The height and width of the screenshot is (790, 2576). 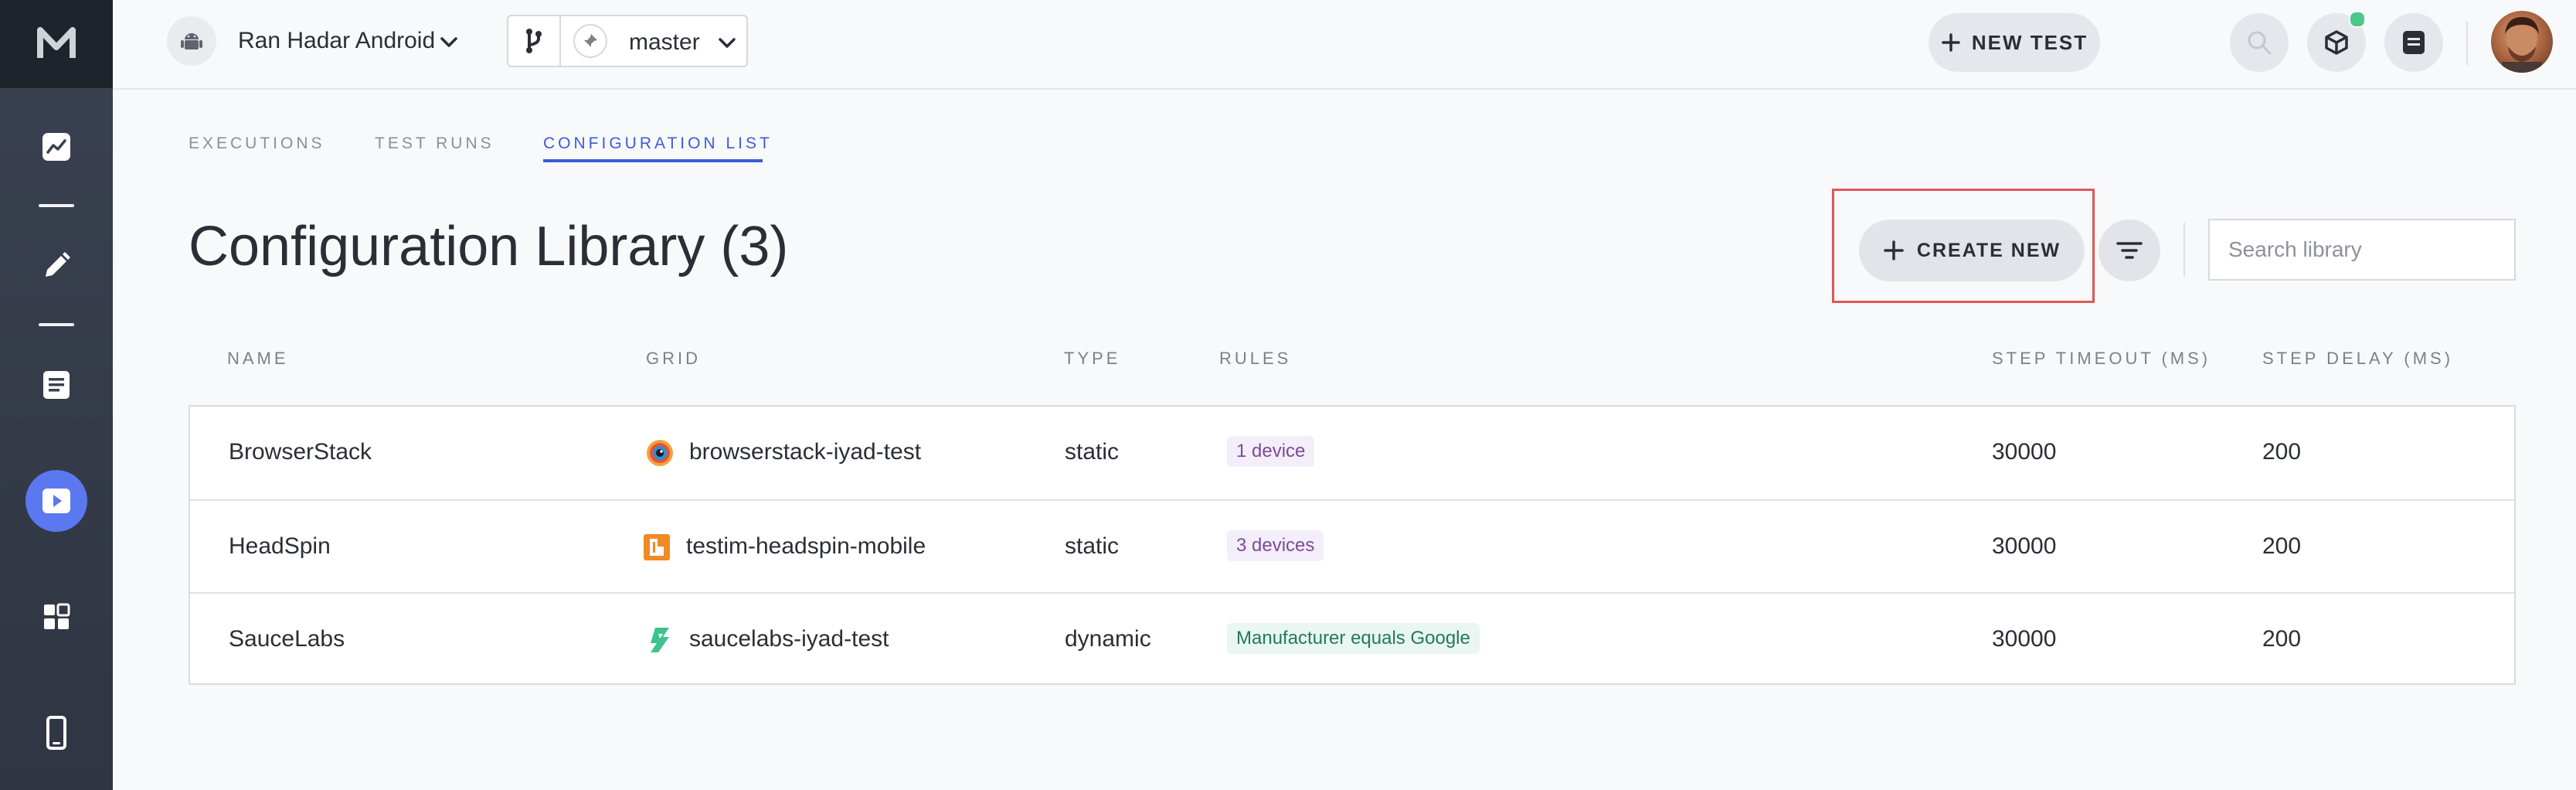 I want to click on create-new-button: CREATE NEW, so click(x=1972, y=251).